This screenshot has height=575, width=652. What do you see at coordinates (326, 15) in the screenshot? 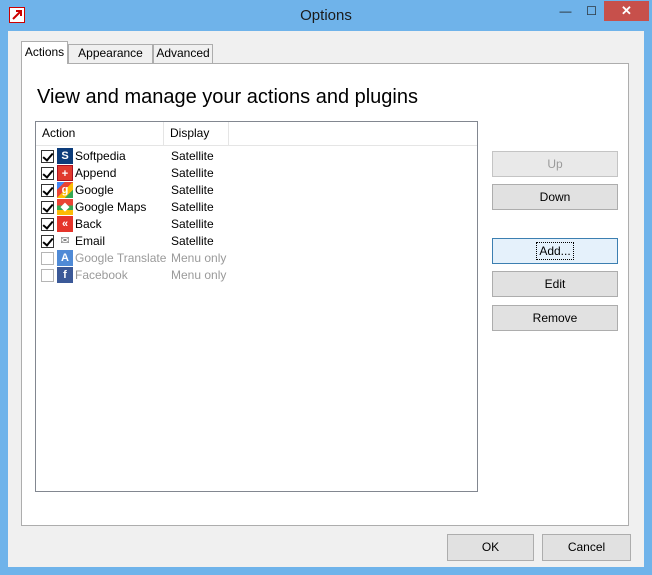
I see `title-bar: Options — ☐ ✕` at bounding box center [326, 15].